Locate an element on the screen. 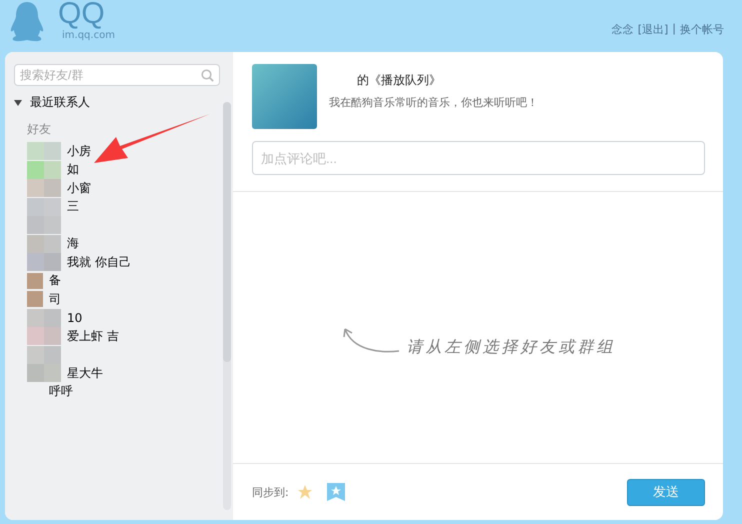  logout-link: [退出] is located at coordinates (653, 29).